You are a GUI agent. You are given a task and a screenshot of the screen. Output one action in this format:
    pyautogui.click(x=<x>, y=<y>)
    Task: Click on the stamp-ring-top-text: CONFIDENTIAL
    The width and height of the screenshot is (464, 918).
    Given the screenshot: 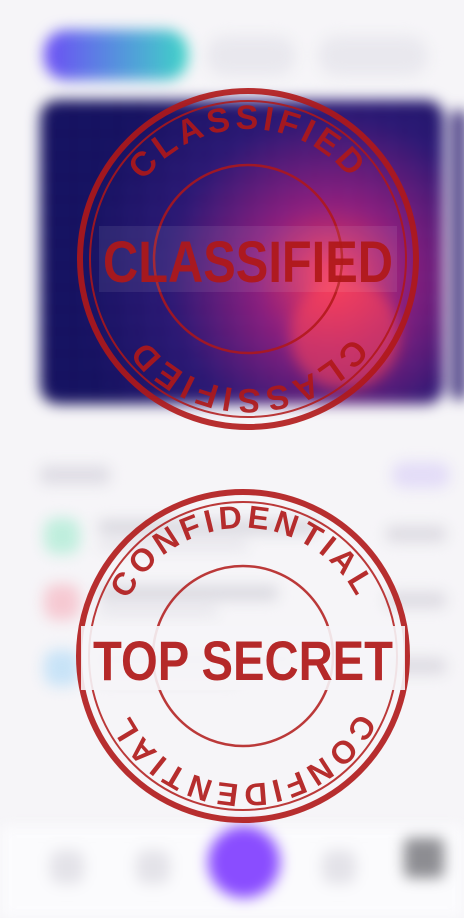 What is the action you would take?
    pyautogui.click(x=241, y=550)
    